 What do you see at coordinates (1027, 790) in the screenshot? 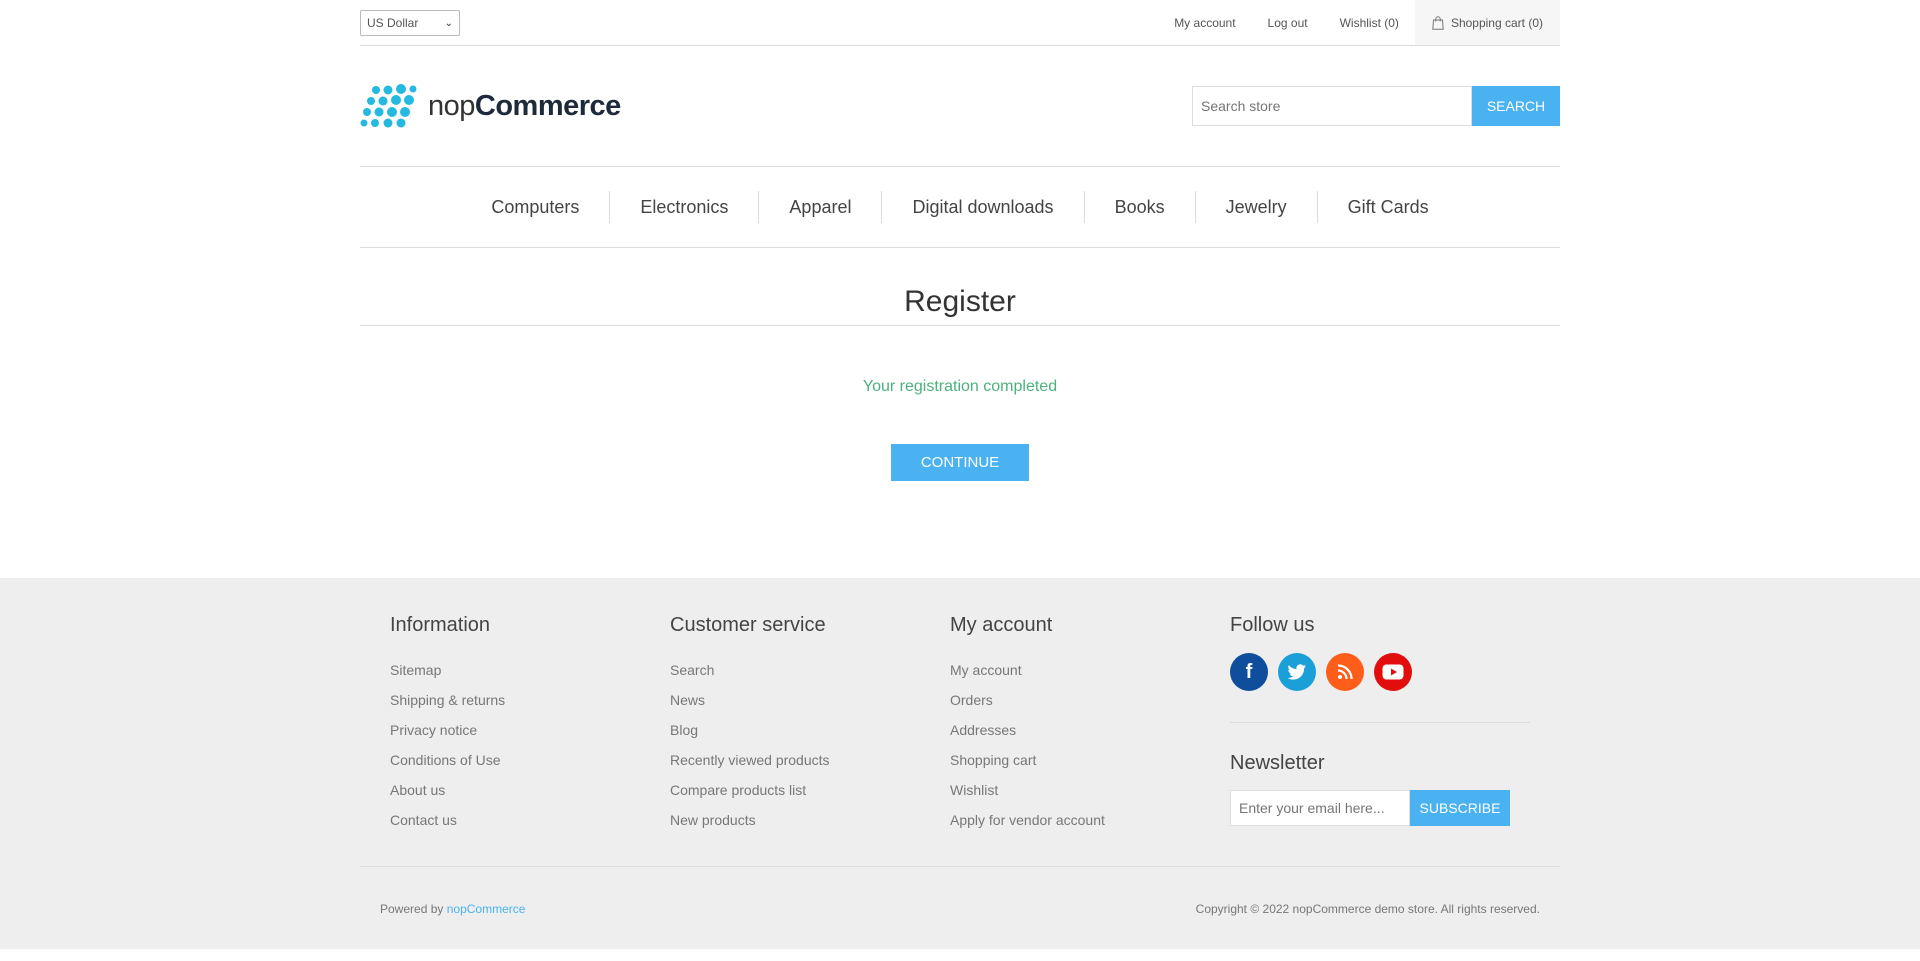
I see `footer-link-wishlist: Wishlist` at bounding box center [1027, 790].